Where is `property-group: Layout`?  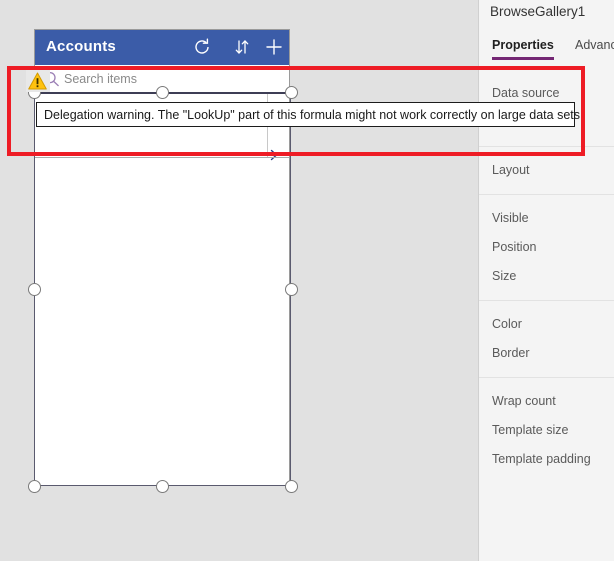 property-group: Layout is located at coordinates (546, 171).